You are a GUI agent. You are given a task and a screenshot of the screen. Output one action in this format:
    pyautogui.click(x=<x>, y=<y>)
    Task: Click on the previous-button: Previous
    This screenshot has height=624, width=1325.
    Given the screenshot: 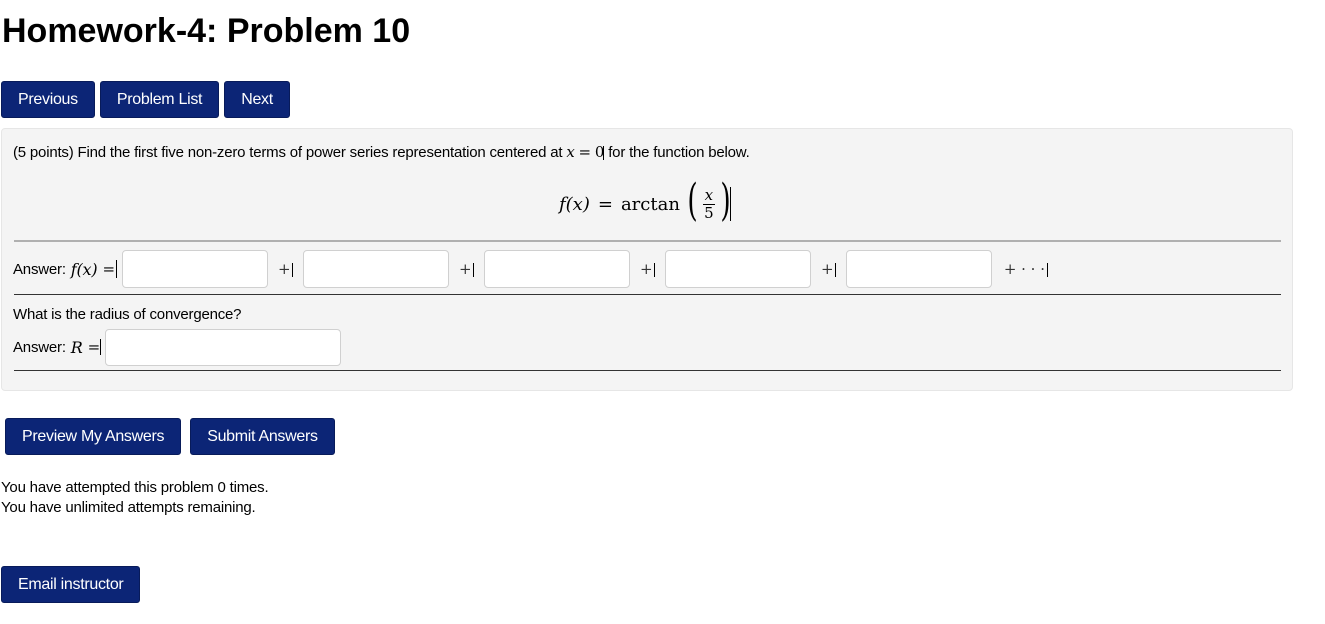 What is the action you would take?
    pyautogui.click(x=48, y=99)
    